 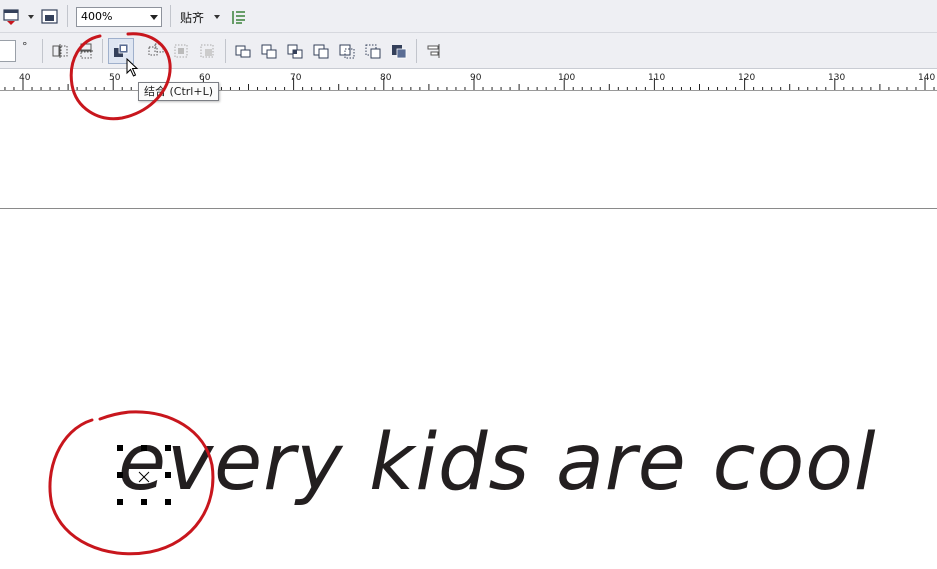 I want to click on combine-tooltip: 结合 (Ctrl+L), so click(x=178, y=91).